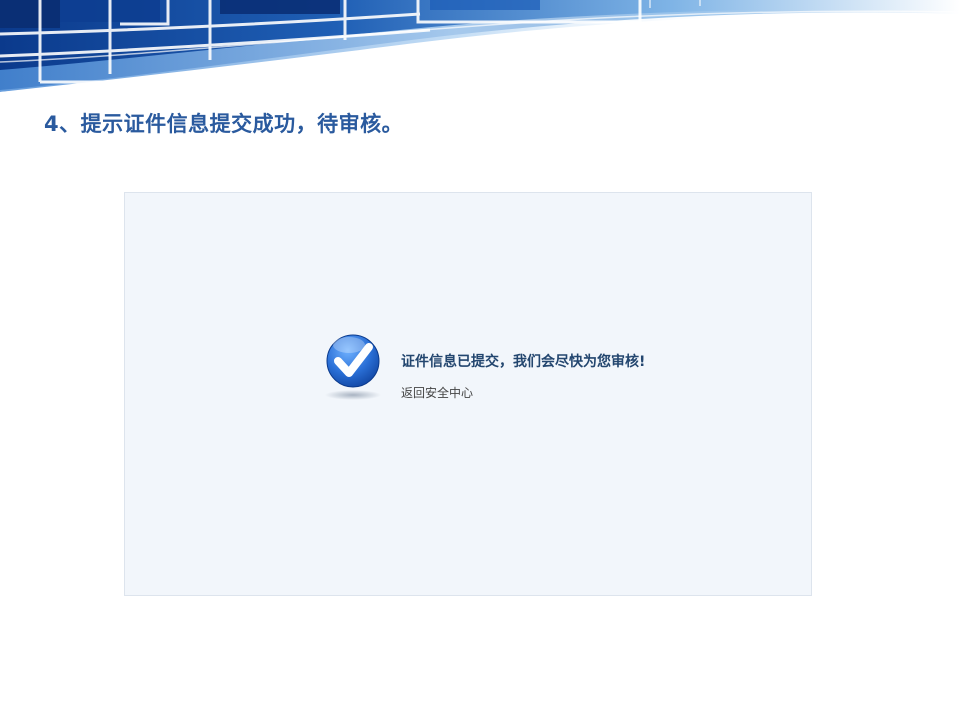 The height and width of the screenshot is (720, 960). I want to click on back-to-security-center-link: 返回安全中心, so click(437, 392).